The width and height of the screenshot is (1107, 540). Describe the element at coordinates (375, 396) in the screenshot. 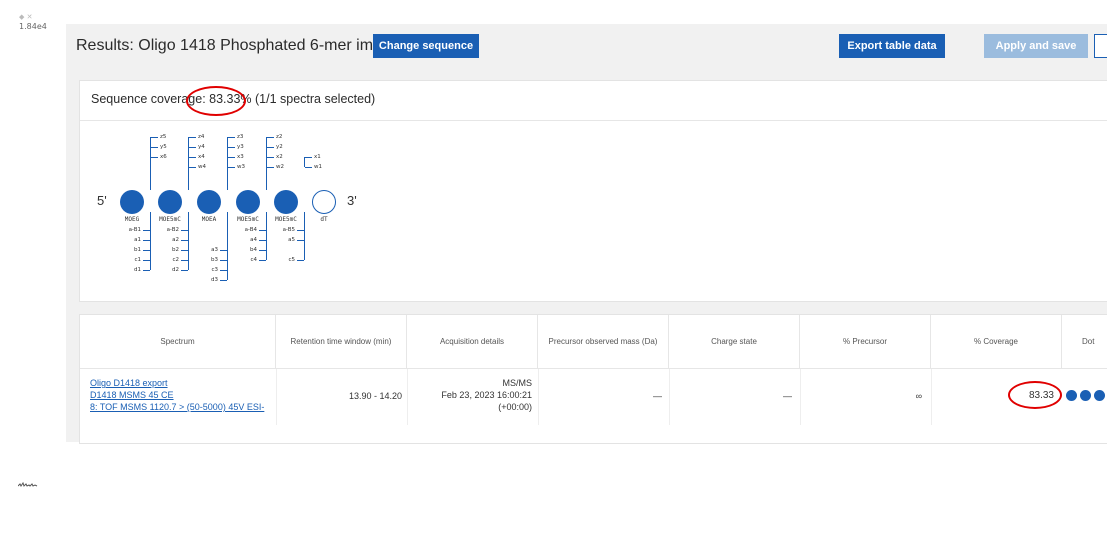

I see `retention-time-cell: 13.90 - 14.20` at that location.